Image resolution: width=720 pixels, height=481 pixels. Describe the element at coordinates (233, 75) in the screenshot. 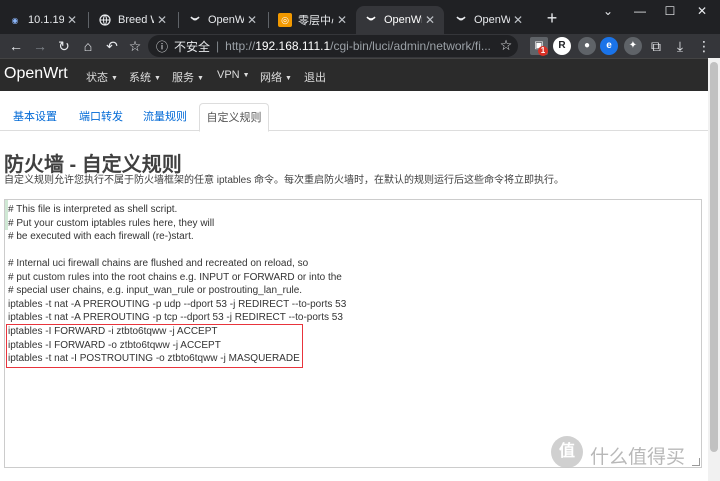

I see `menu-vpn: VPN ▼` at that location.